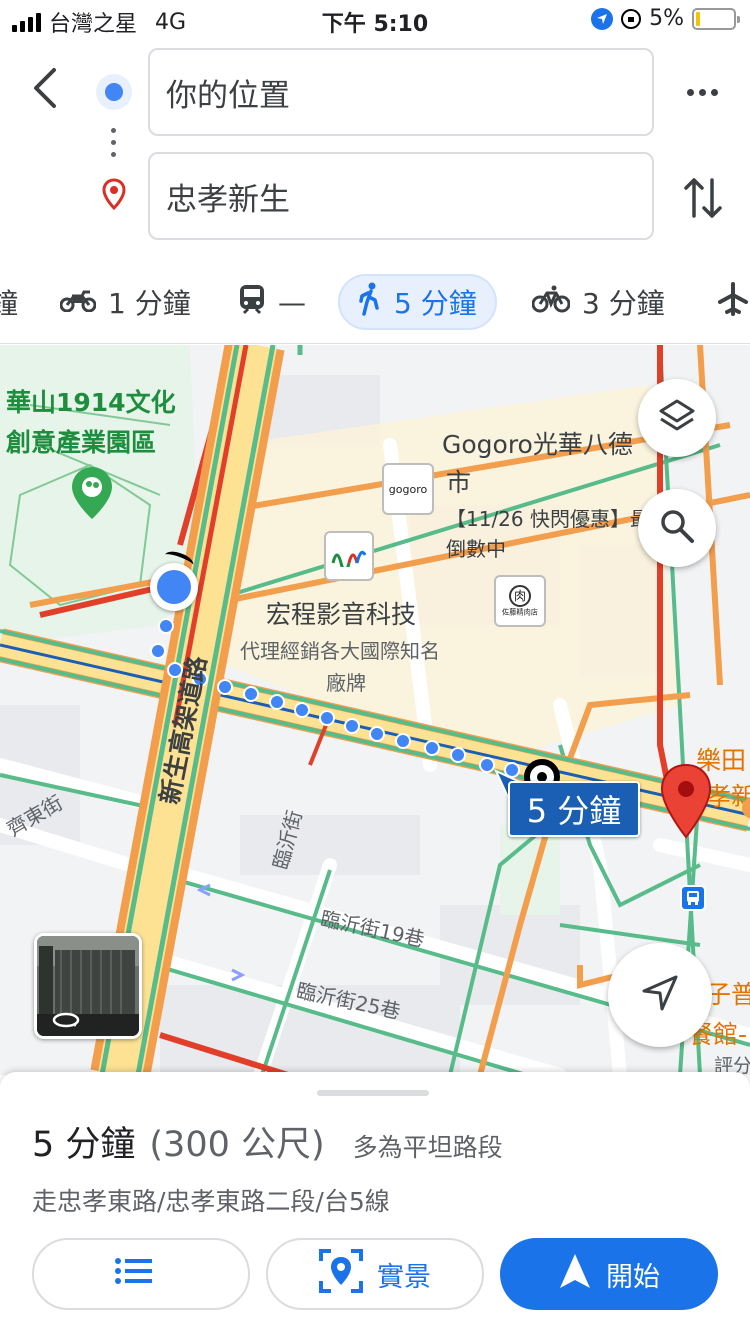 The width and height of the screenshot is (750, 1334). I want to click on mode-tab-motorcycle: 1 分鐘, so click(125, 302).